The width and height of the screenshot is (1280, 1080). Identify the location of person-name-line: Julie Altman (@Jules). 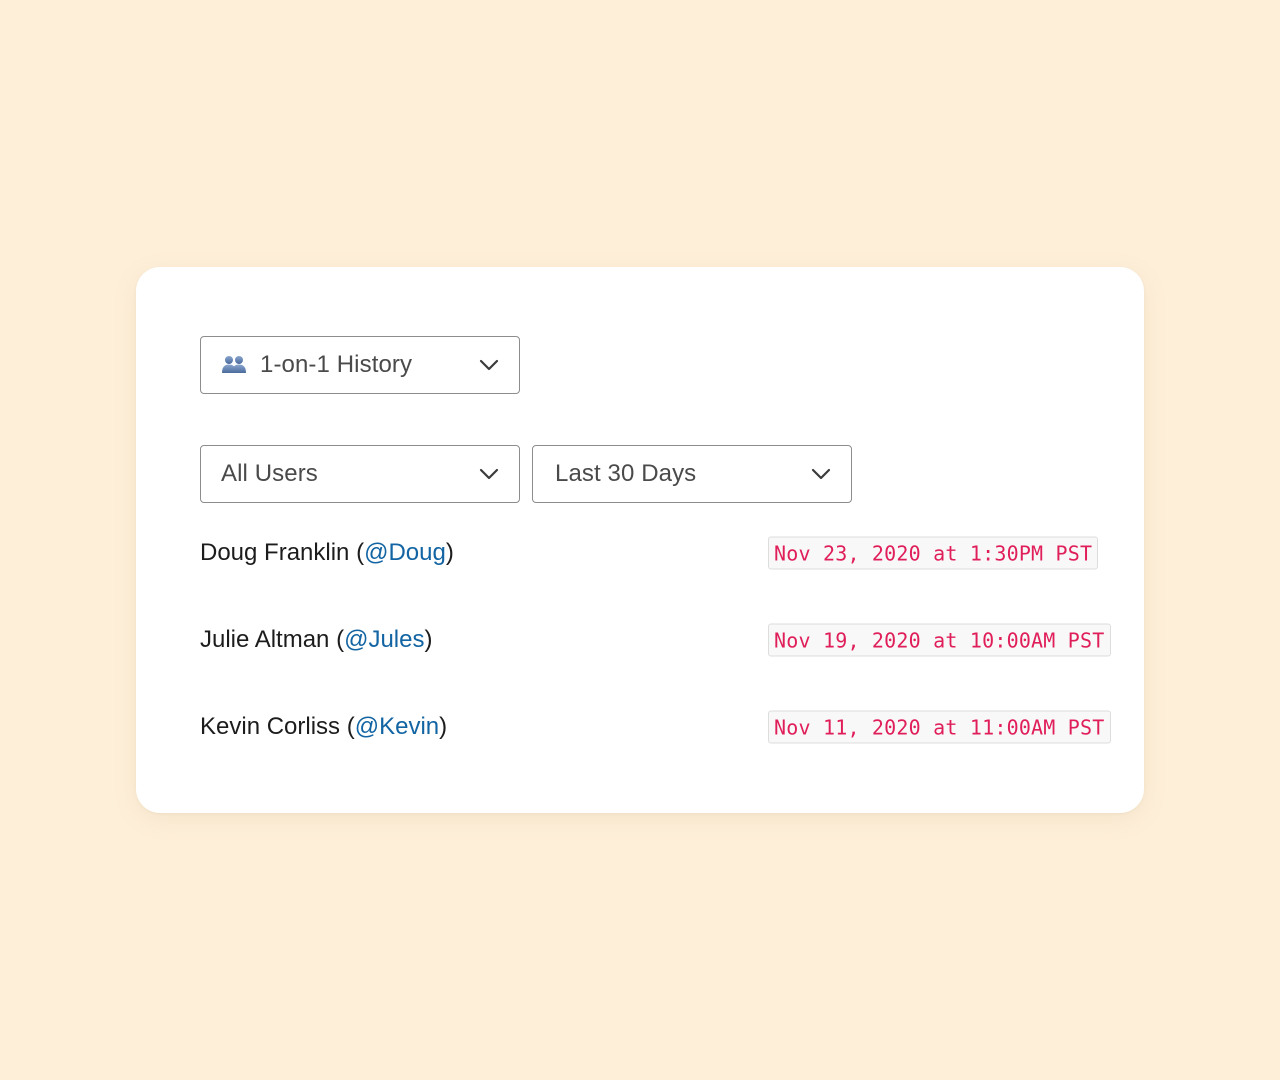
(316, 639).